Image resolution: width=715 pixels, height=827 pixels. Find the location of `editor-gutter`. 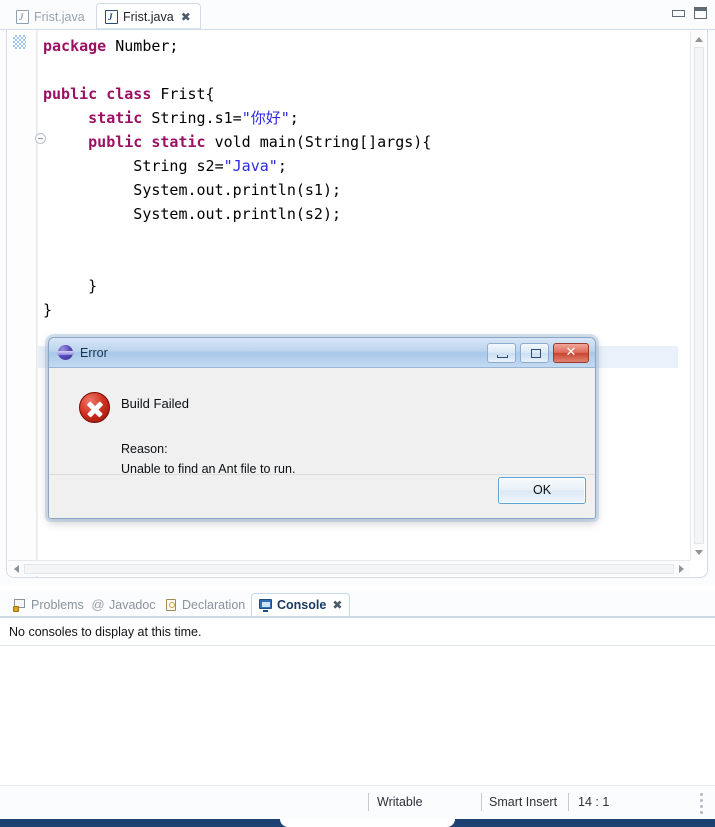

editor-gutter is located at coordinates (22, 303).